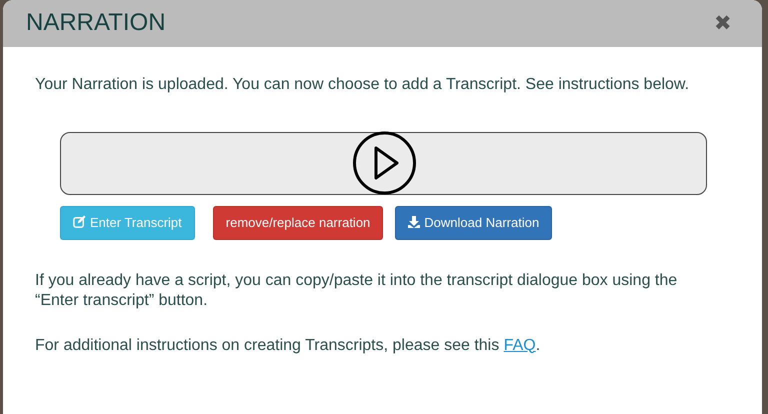 This screenshot has width=768, height=414. Describe the element at coordinates (79, 221) in the screenshot. I see `edit-icon` at that location.